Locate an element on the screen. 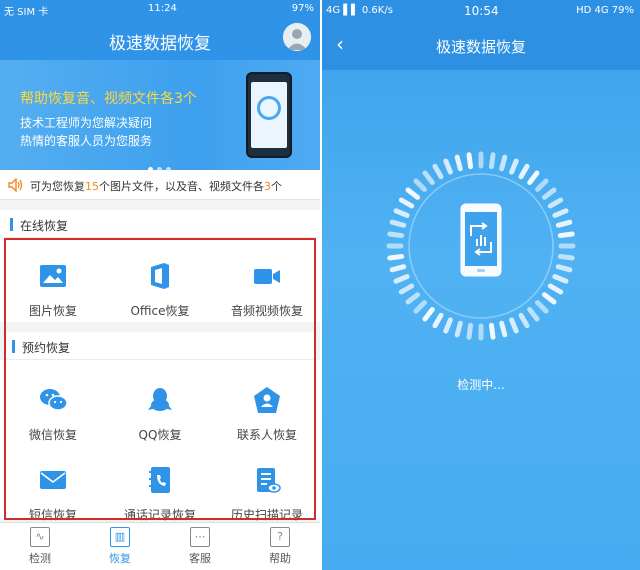  notice-text: 可为您恢复15个图片文件，以及音、视频文件各3个 is located at coordinates (156, 186).